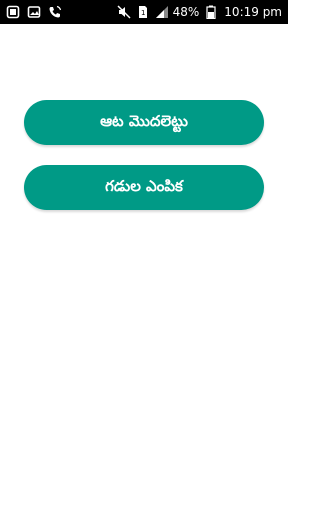  What do you see at coordinates (55, 12) in the screenshot?
I see `phone-call-icon` at bounding box center [55, 12].